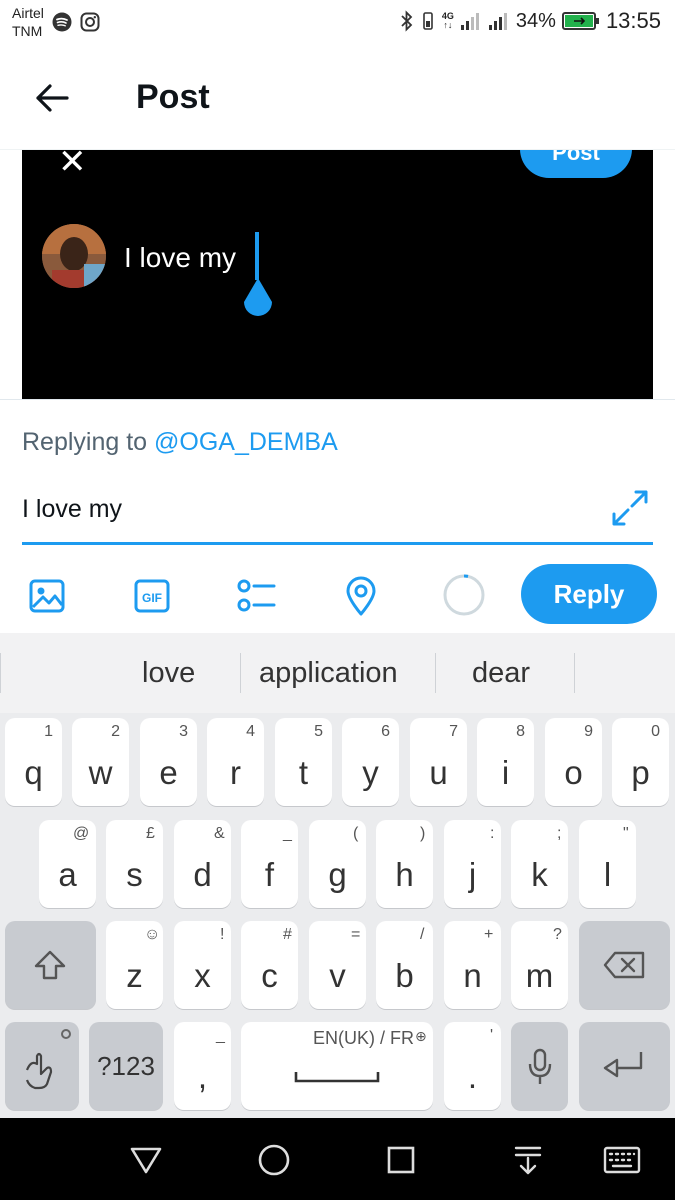  What do you see at coordinates (39, 1071) in the screenshot?
I see `gesture-hand-icon` at bounding box center [39, 1071].